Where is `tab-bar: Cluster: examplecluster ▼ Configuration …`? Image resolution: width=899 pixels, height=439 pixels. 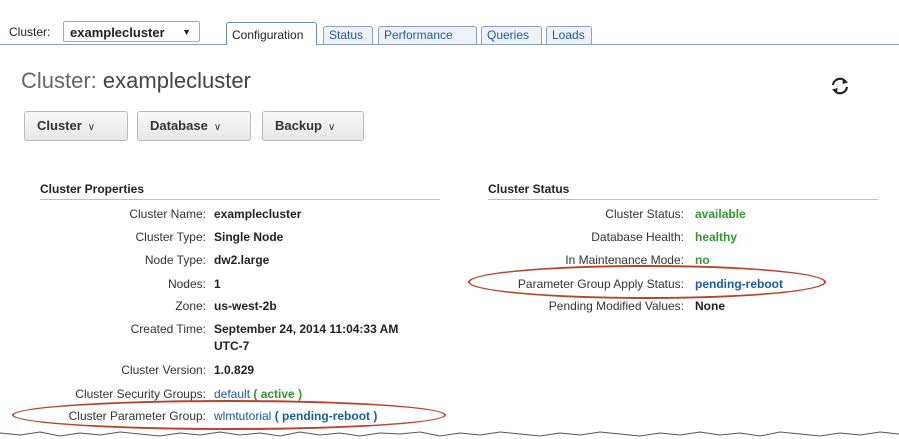 tab-bar: Cluster: examplecluster ▼ Configuration … is located at coordinates (449, 22).